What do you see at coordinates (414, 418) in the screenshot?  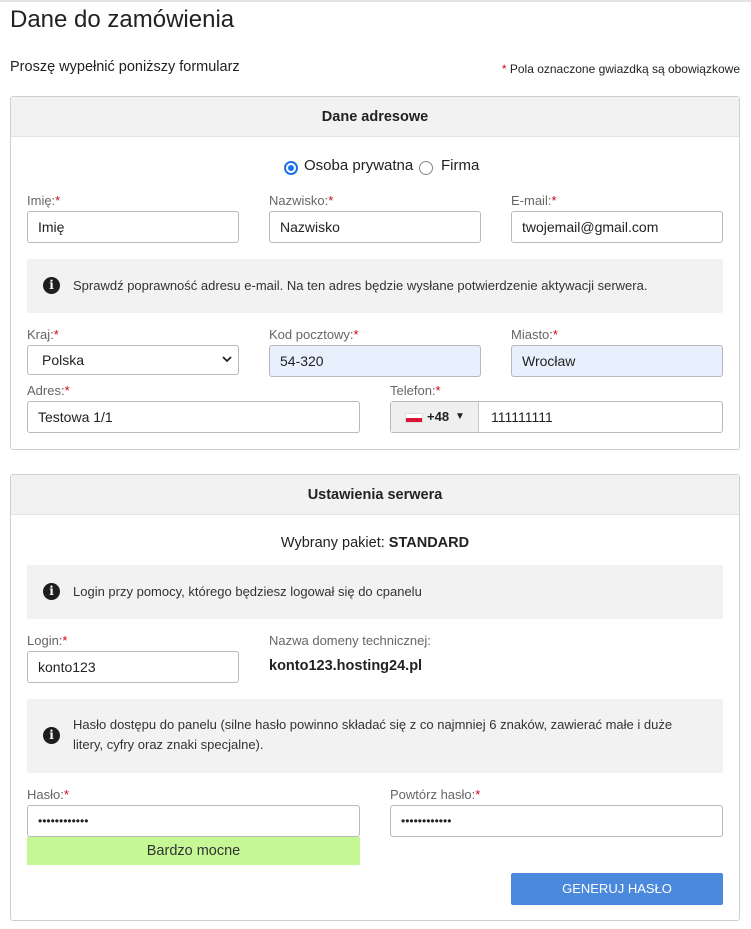 I see `poland-flag-icon` at bounding box center [414, 418].